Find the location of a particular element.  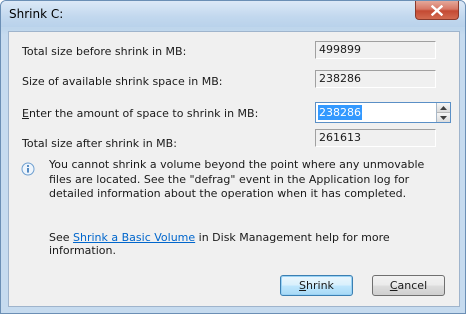

cancel-button: Cancel is located at coordinates (408, 285).